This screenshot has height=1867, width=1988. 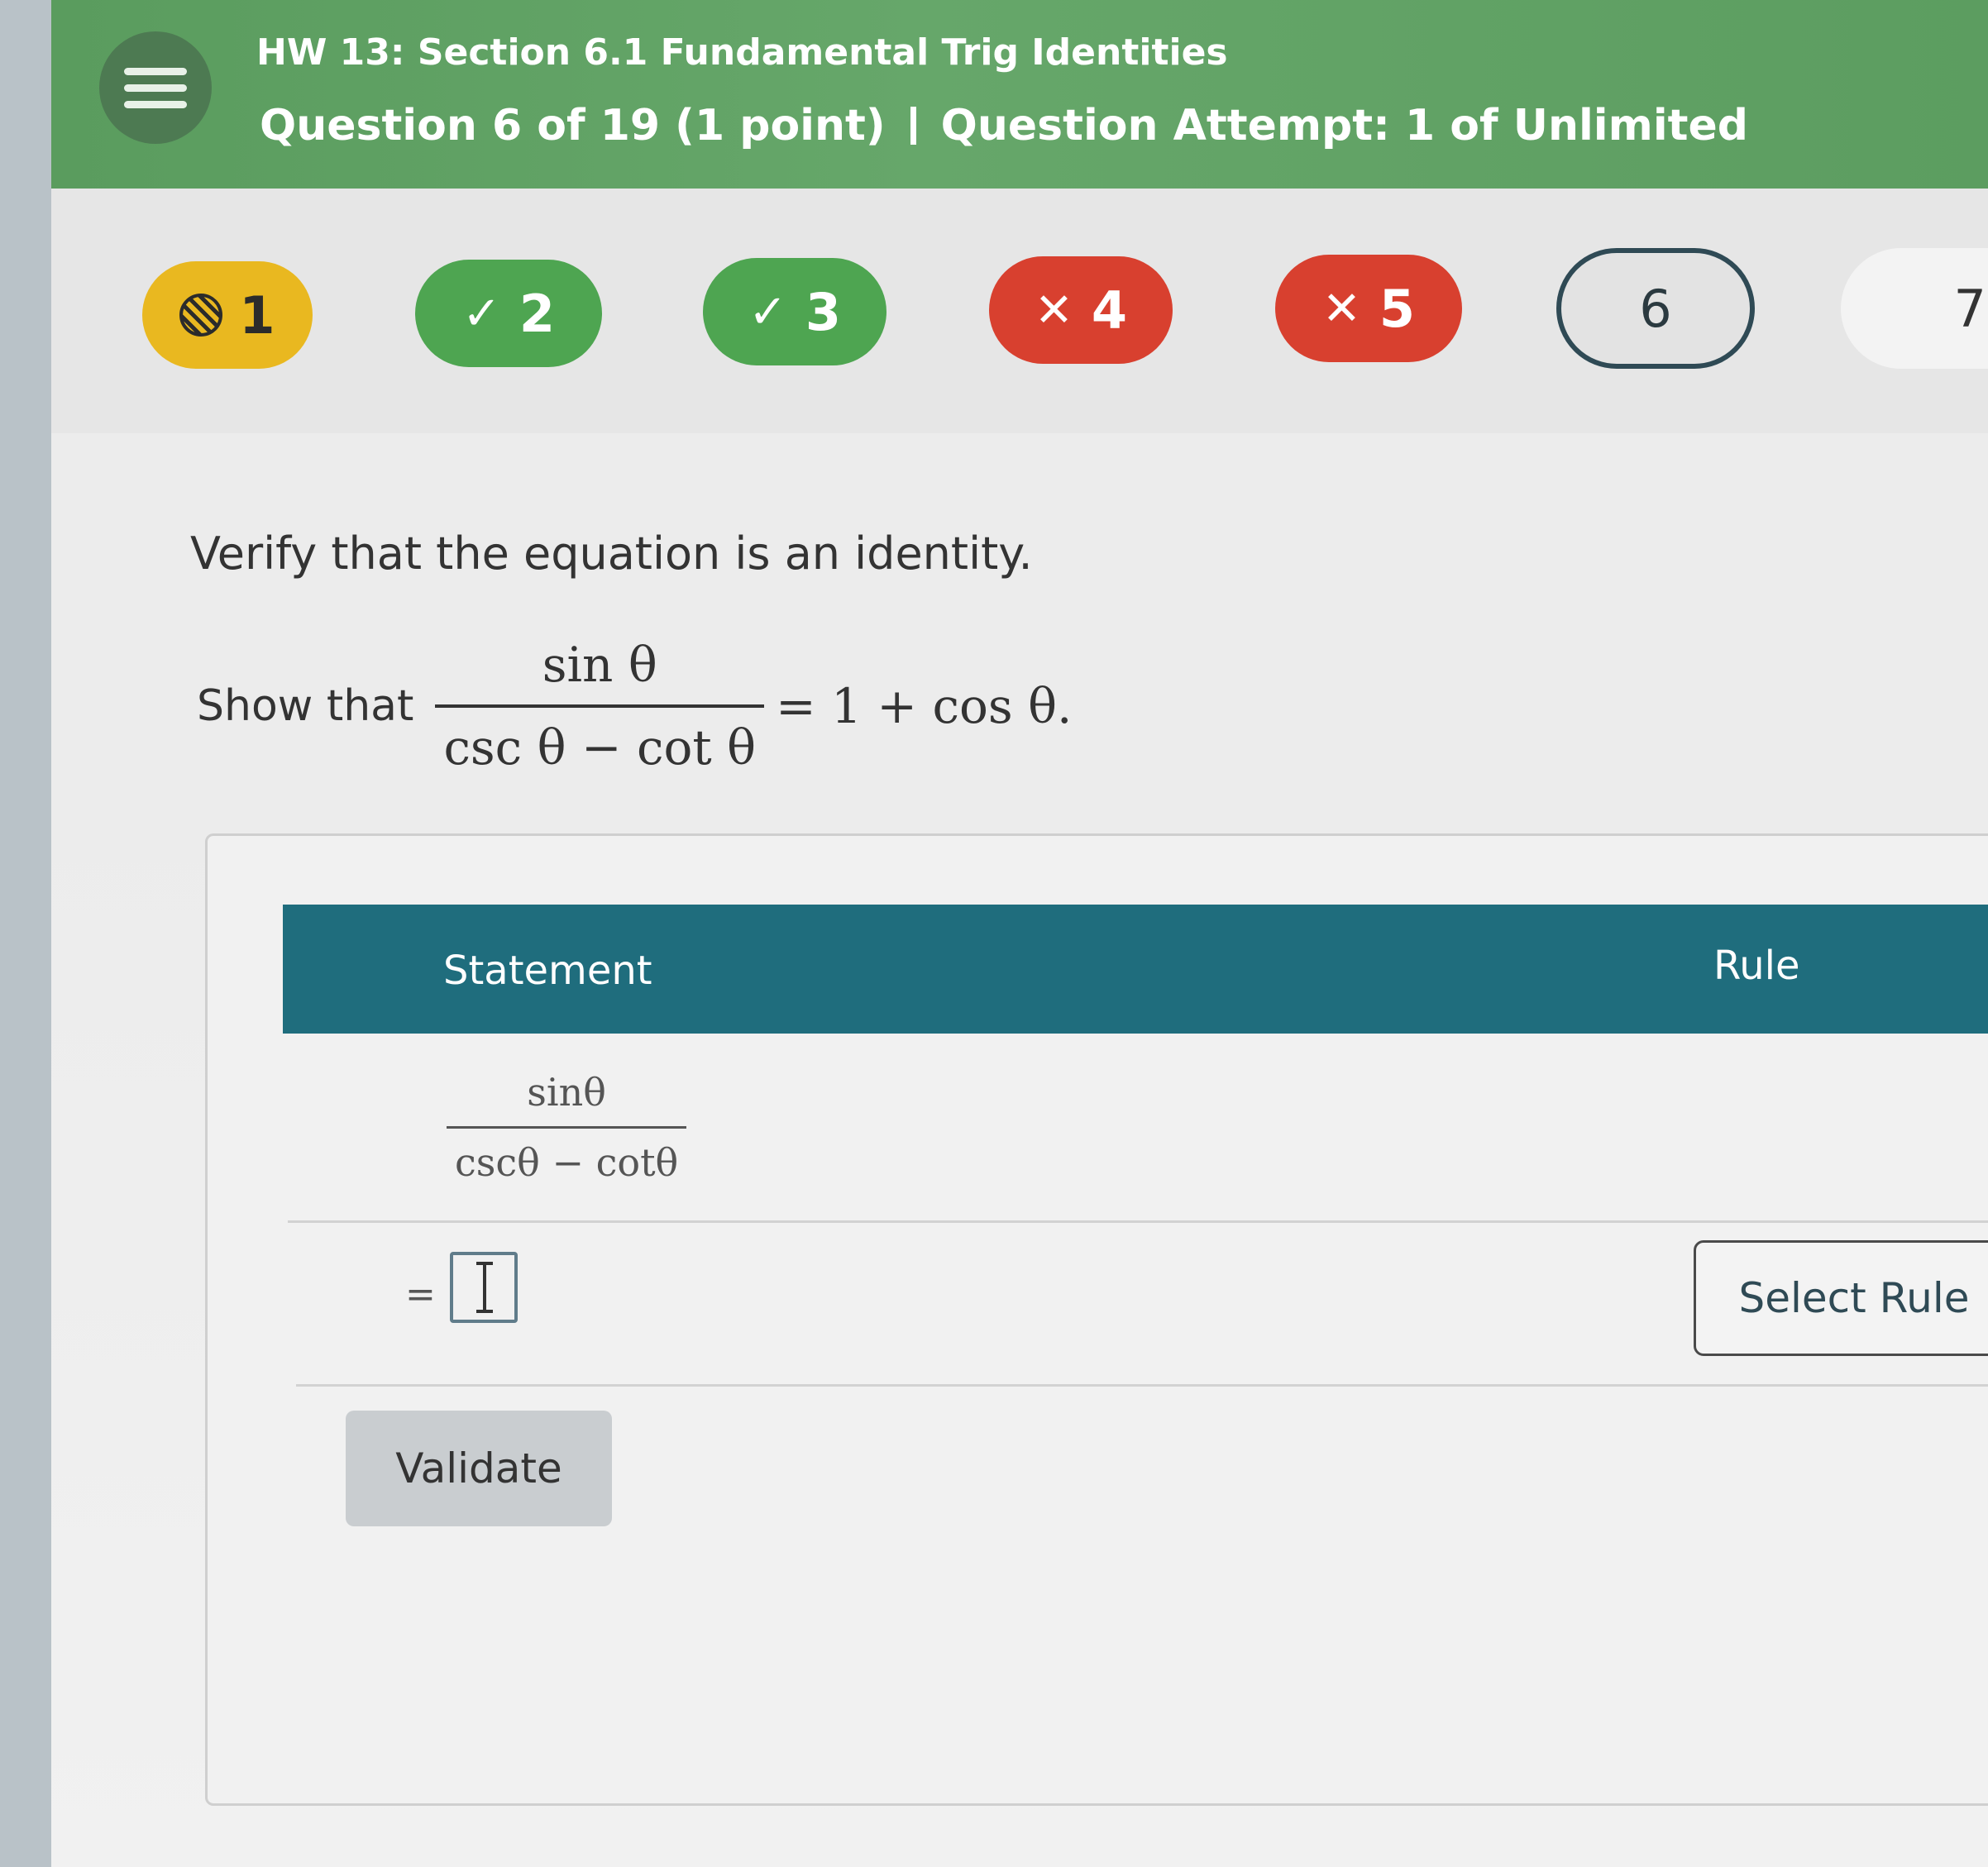 I want to click on divider, so click(x=913, y=126).